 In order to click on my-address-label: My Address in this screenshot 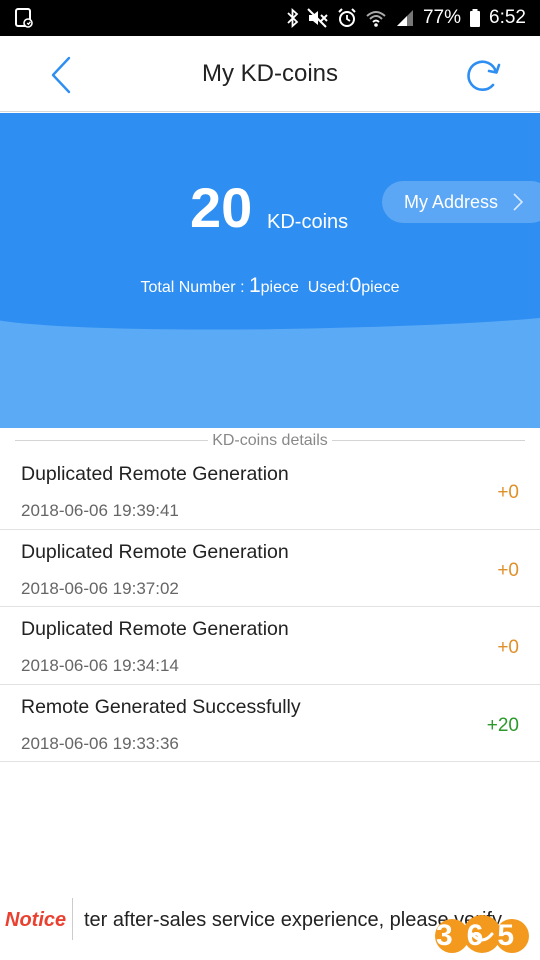, I will do `click(451, 202)`.